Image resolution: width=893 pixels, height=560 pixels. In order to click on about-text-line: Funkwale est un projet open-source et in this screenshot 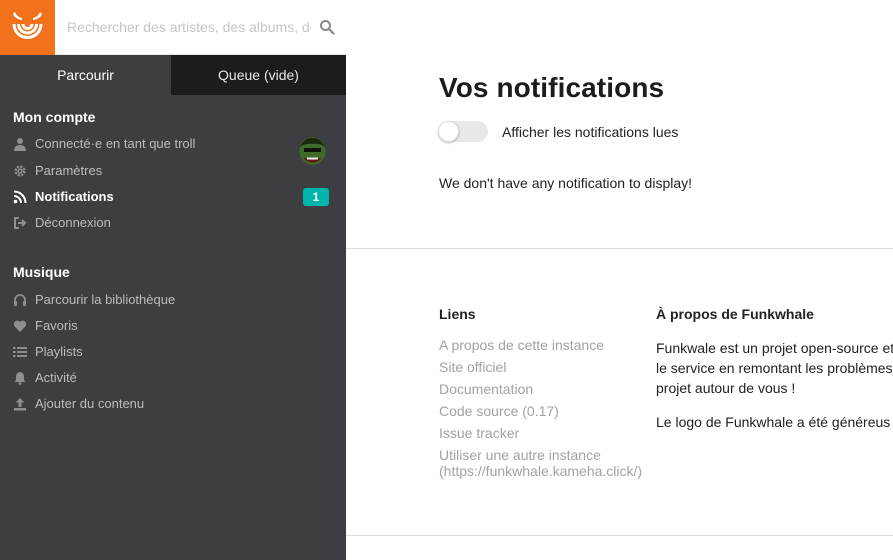, I will do `click(774, 348)`.